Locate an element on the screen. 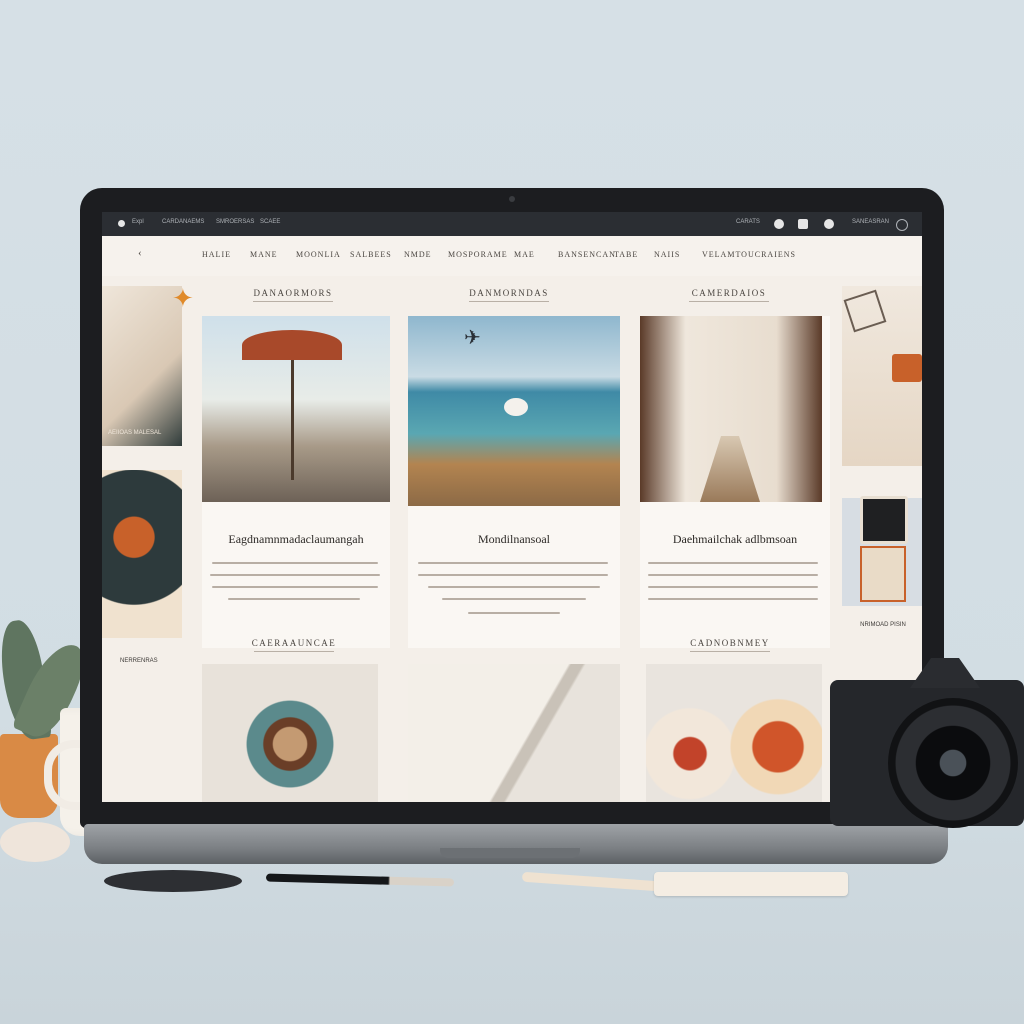 The image size is (1024, 1024). sidebar-caption: AEIIOAS MALESAL is located at coordinates (135, 433).